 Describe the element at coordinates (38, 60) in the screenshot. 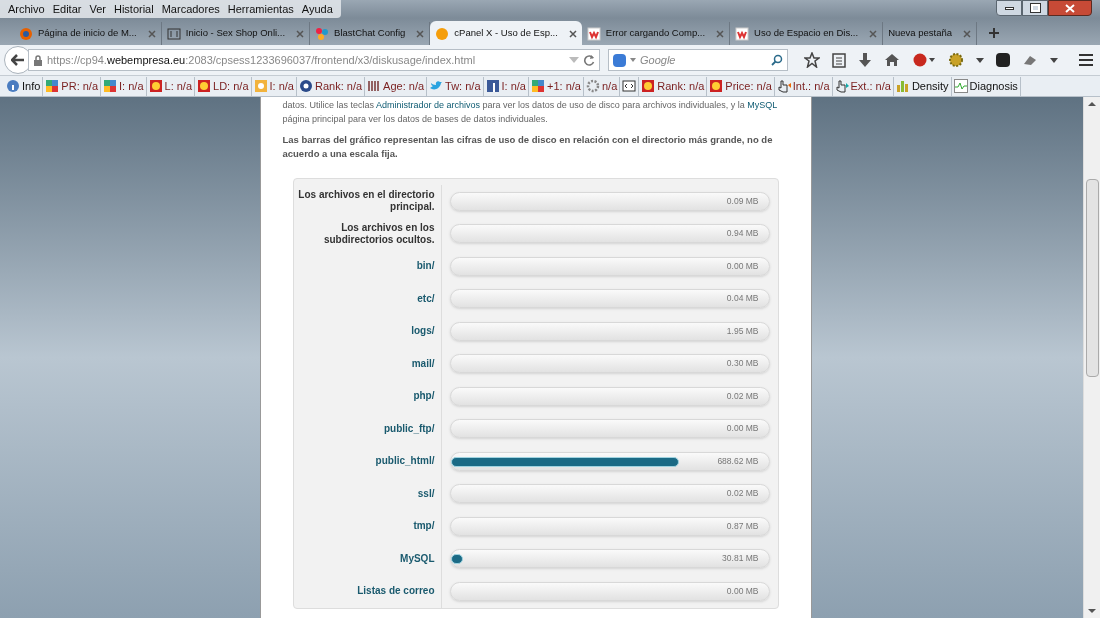

I see `padlock-icon` at that location.